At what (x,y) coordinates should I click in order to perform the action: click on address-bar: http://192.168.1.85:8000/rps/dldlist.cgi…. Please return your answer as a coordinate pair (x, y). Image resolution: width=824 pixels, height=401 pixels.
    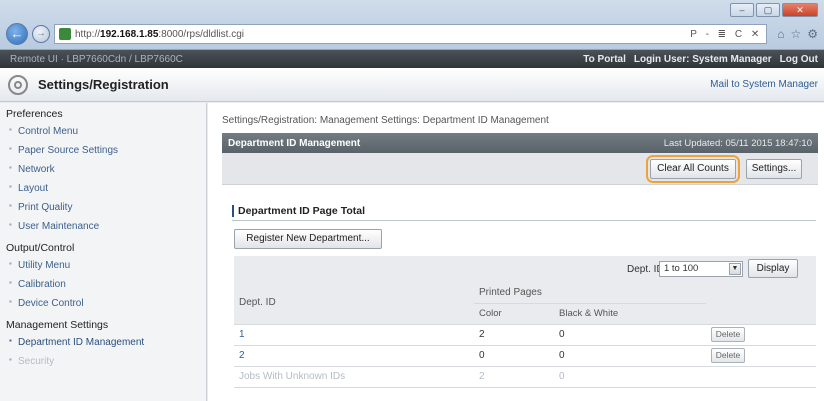
    Looking at the image, I should click on (411, 34).